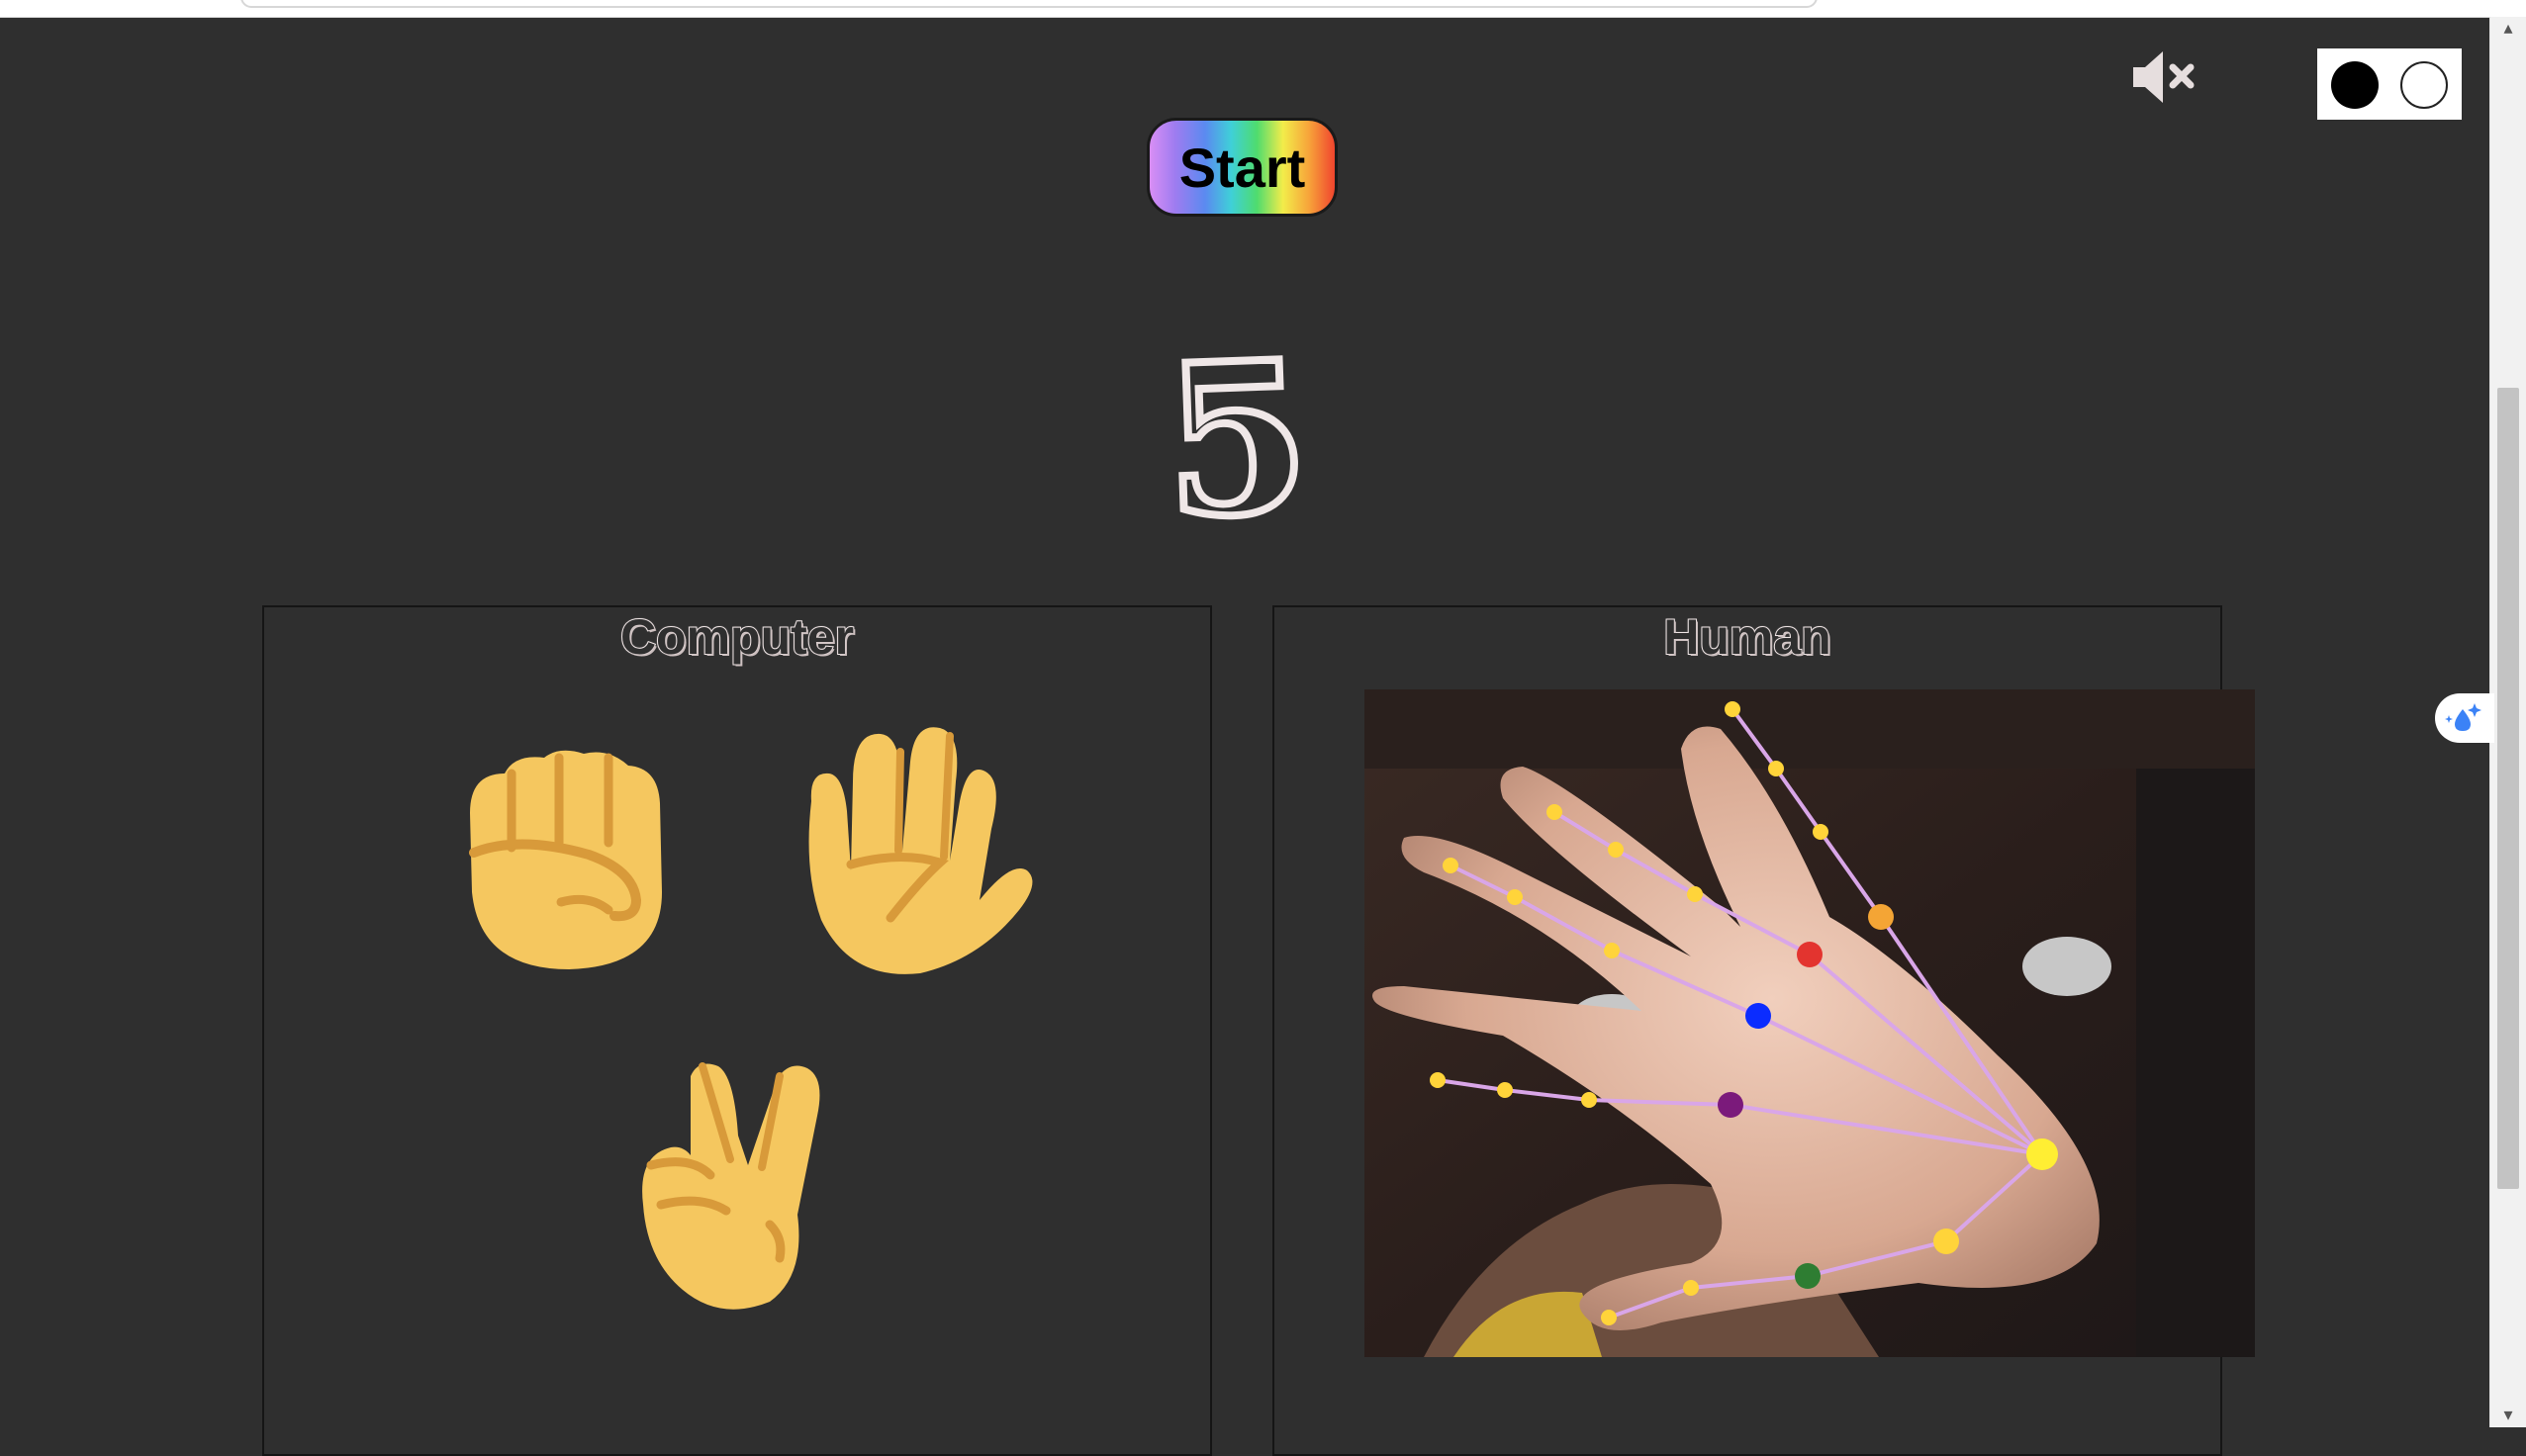 This screenshot has width=2526, height=1456. I want to click on theme-light-option, so click(2424, 85).